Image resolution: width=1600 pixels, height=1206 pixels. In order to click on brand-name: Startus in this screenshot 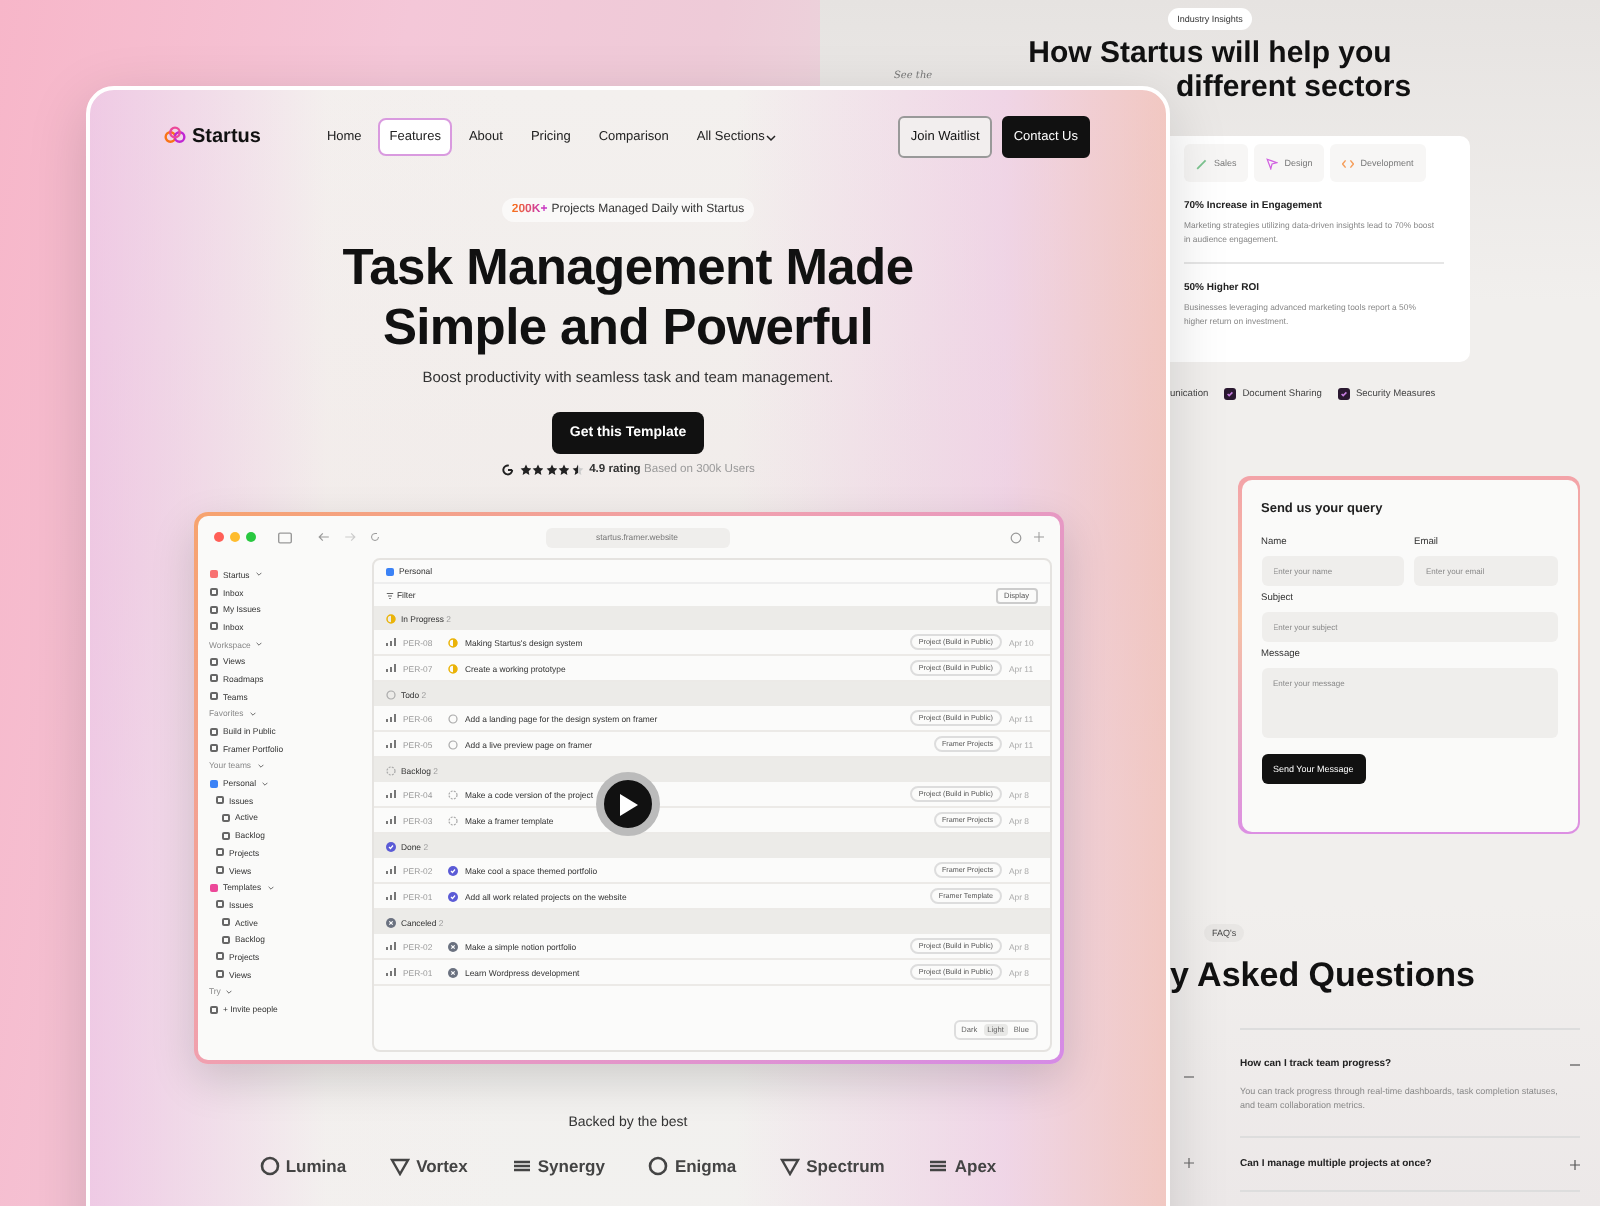, I will do `click(226, 137)`.